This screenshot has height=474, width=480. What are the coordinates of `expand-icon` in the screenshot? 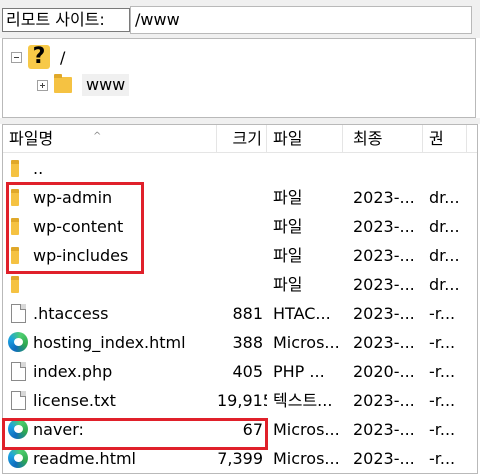 It's located at (42, 85).